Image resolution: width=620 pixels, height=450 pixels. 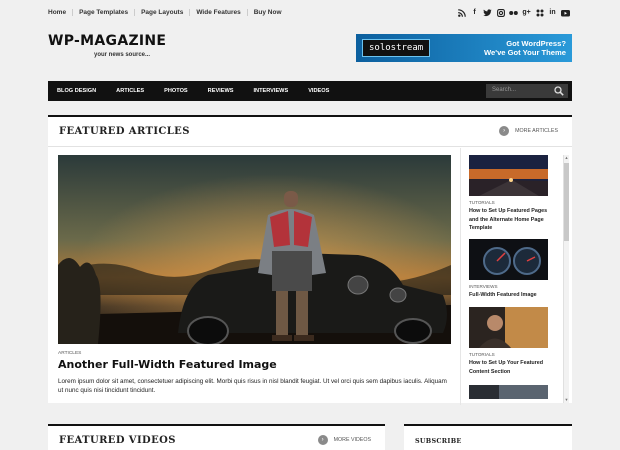 I want to click on side-article, so click(x=510, y=392).